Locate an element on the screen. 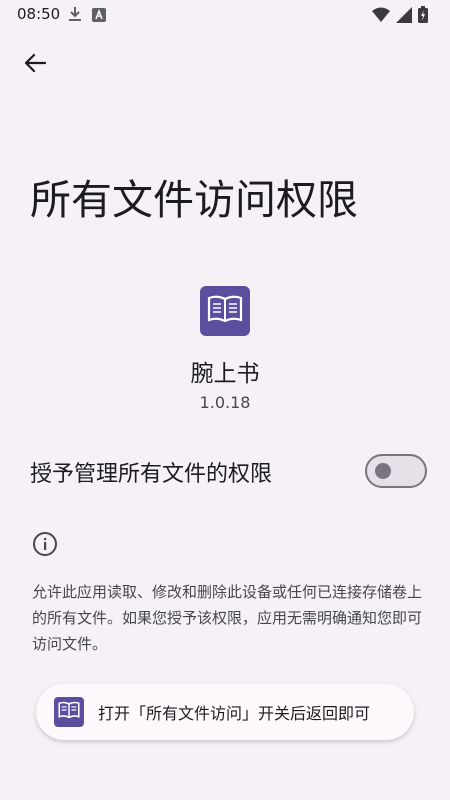  page-title: 所有文件访问权限 is located at coordinates (194, 200).